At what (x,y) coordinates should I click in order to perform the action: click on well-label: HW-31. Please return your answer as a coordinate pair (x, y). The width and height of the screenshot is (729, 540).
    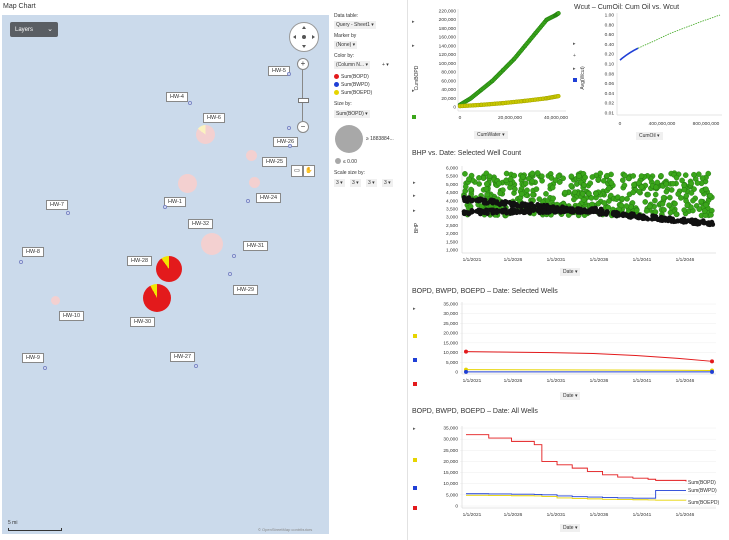
    Looking at the image, I should click on (256, 246).